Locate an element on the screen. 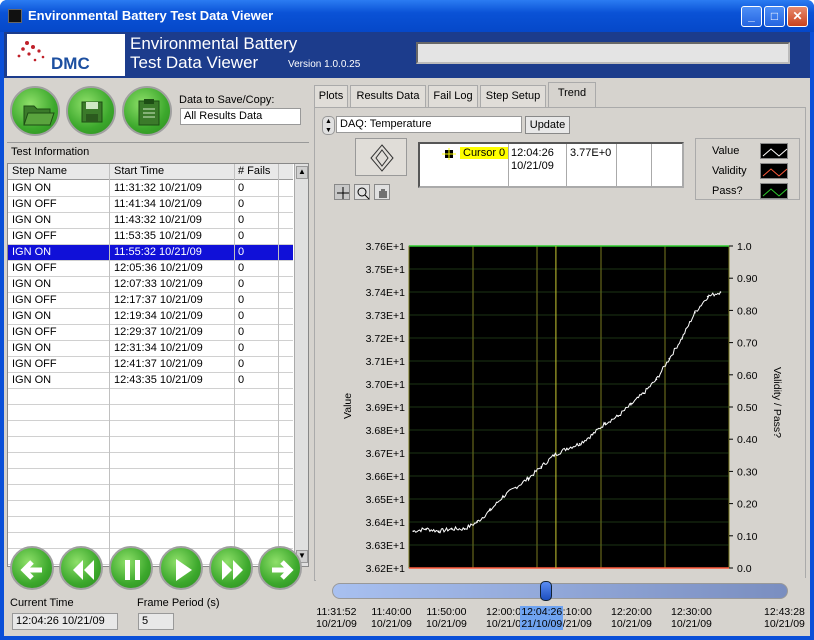 The height and width of the screenshot is (640, 814). cursor-move-button is located at coordinates (381, 157).